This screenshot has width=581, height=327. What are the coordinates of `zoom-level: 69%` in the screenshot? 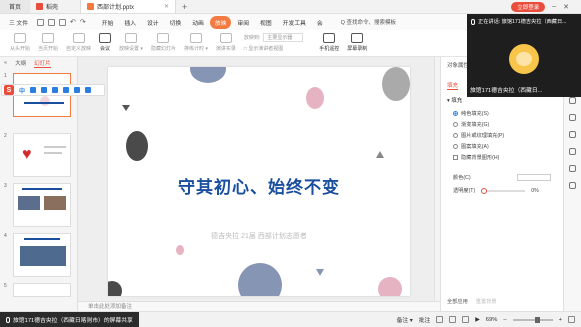 It's located at (492, 320).